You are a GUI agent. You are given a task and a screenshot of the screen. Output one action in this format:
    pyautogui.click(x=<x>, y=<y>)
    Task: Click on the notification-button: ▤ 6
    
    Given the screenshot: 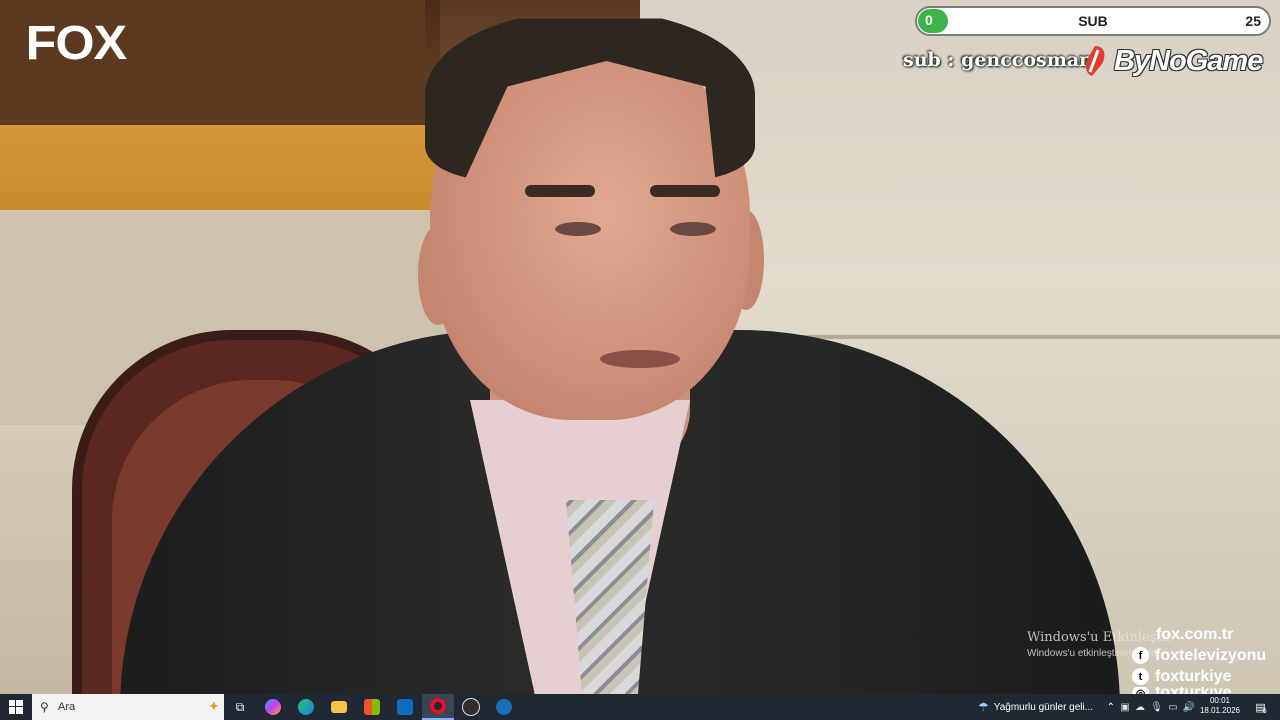 What is the action you would take?
    pyautogui.click(x=1261, y=707)
    